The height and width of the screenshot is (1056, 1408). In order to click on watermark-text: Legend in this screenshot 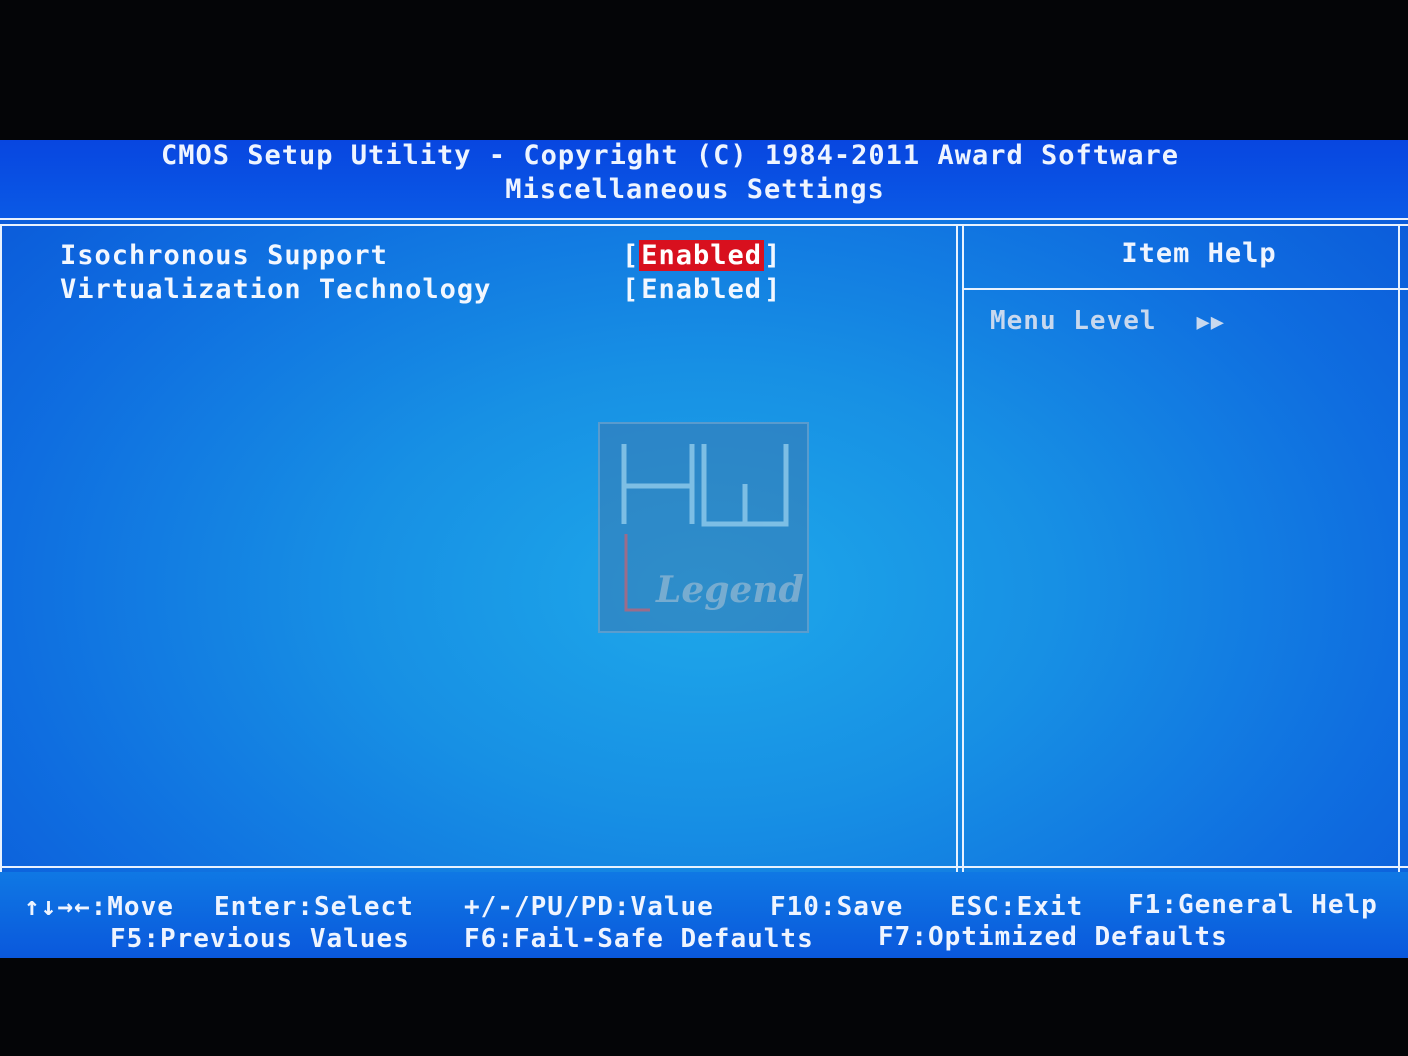, I will do `click(729, 590)`.